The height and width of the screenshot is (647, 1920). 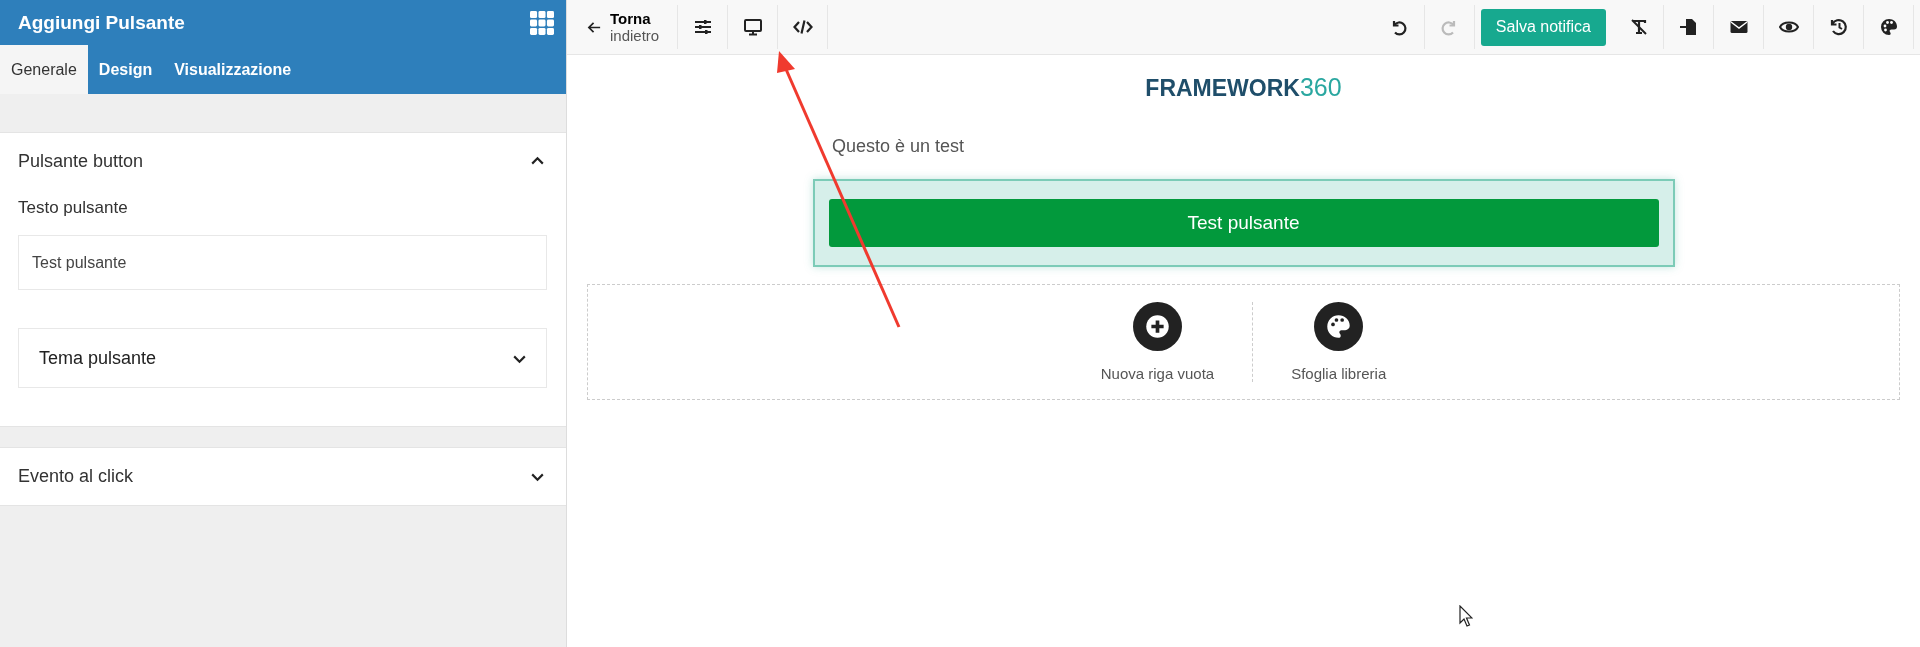 I want to click on preview-button: Test pulsante, so click(x=1243, y=223).